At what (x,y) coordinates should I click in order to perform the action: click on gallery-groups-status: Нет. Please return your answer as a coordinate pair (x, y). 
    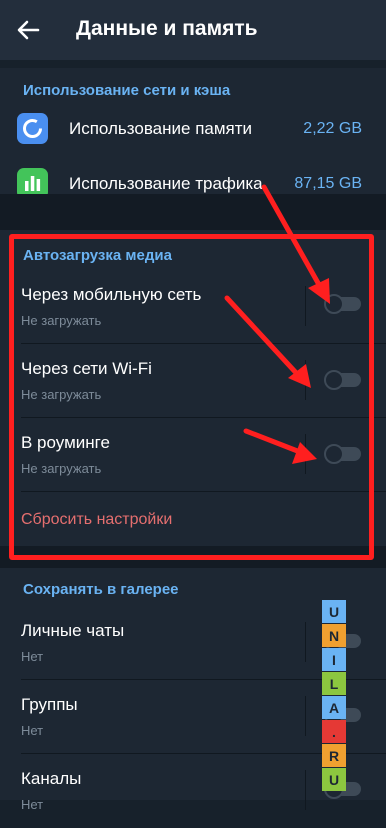
    Looking at the image, I should click on (32, 730).